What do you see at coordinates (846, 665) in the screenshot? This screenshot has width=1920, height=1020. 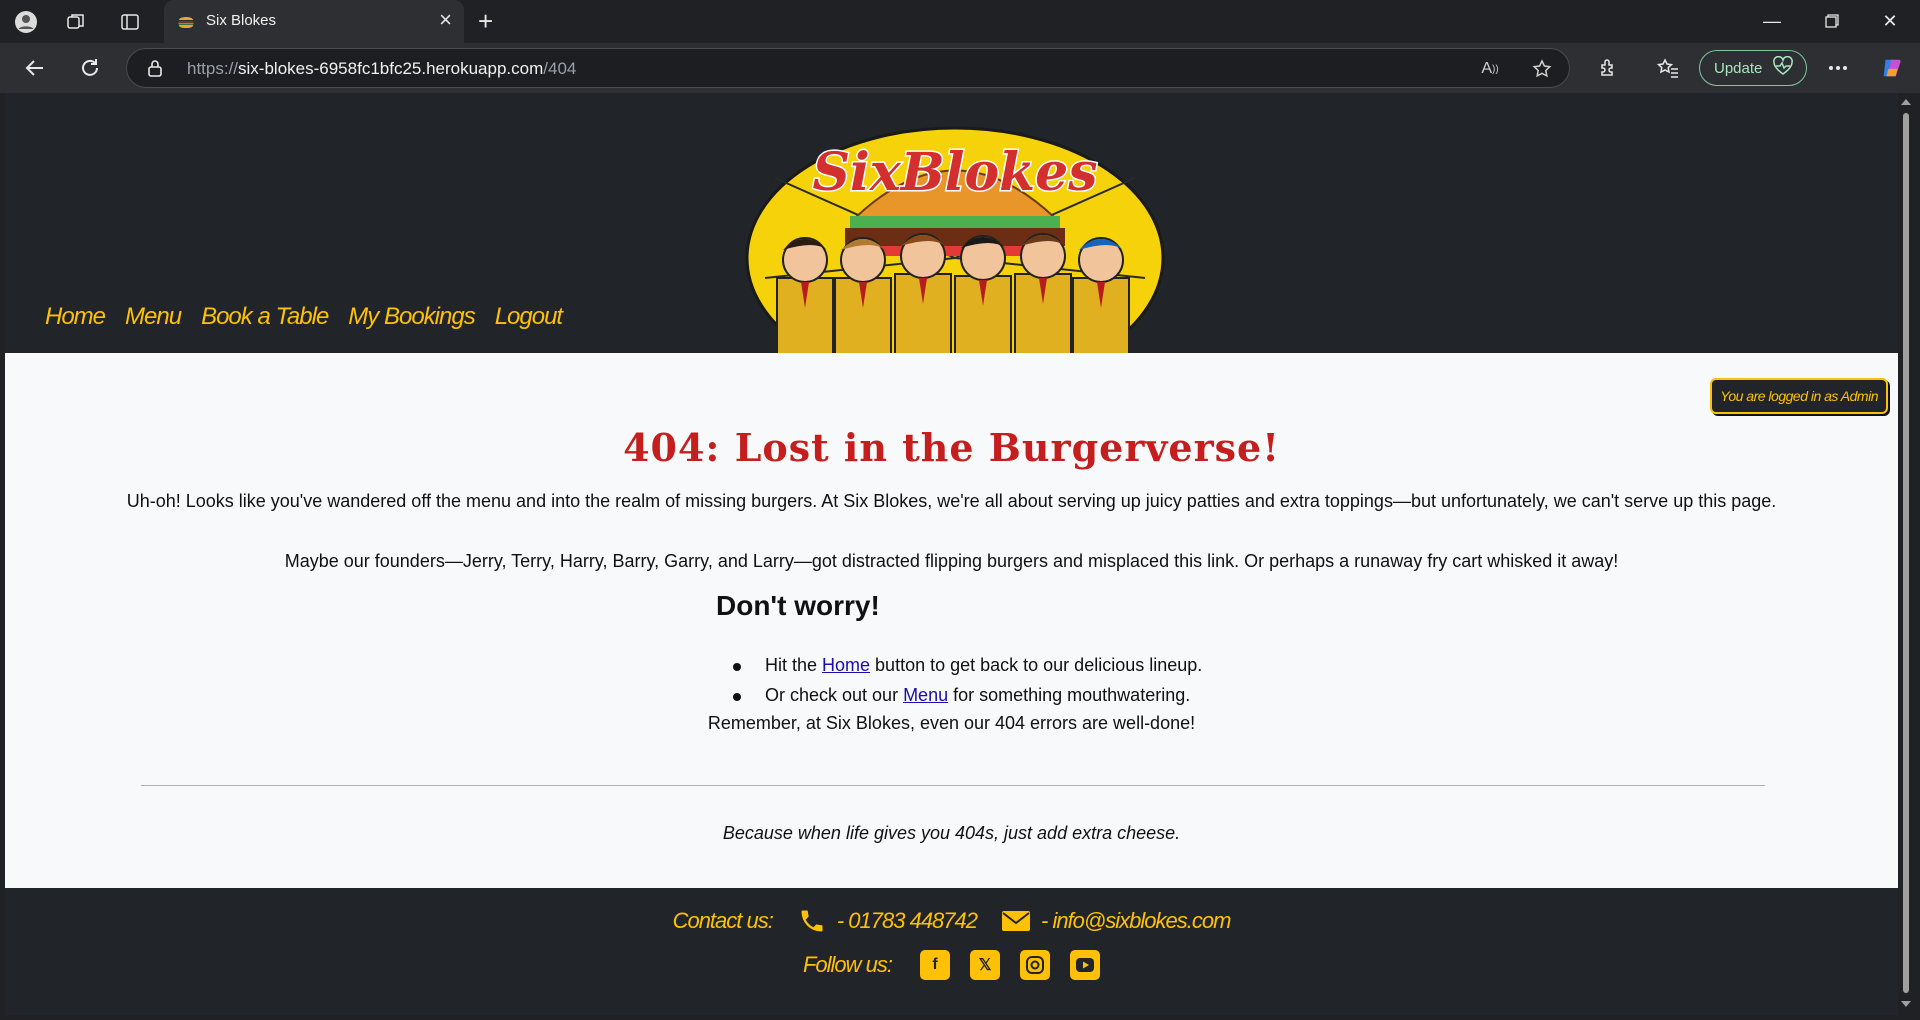 I see `home-link: Home` at bounding box center [846, 665].